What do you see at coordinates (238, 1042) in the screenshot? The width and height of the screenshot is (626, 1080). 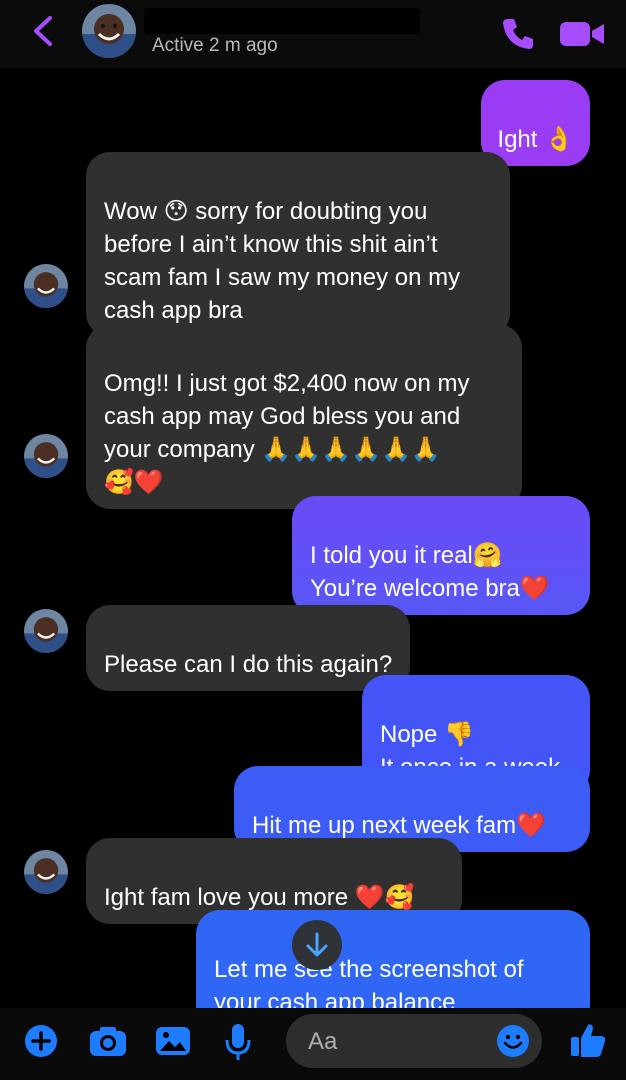 I see `microphone-icon` at bounding box center [238, 1042].